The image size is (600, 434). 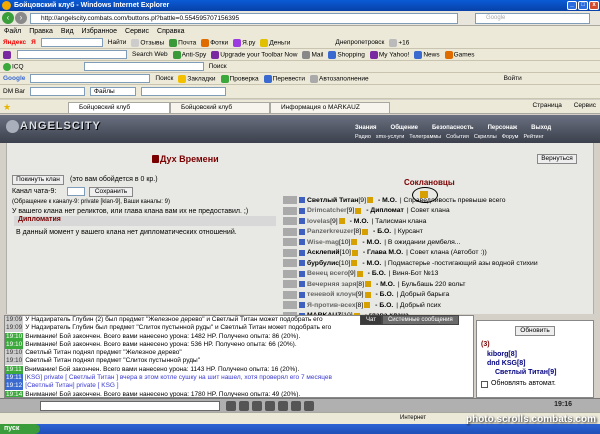 What do you see at coordinates (330, 107) in the screenshot?
I see `tab-markauz-info: Информация о MARKAUZ` at bounding box center [330, 107].